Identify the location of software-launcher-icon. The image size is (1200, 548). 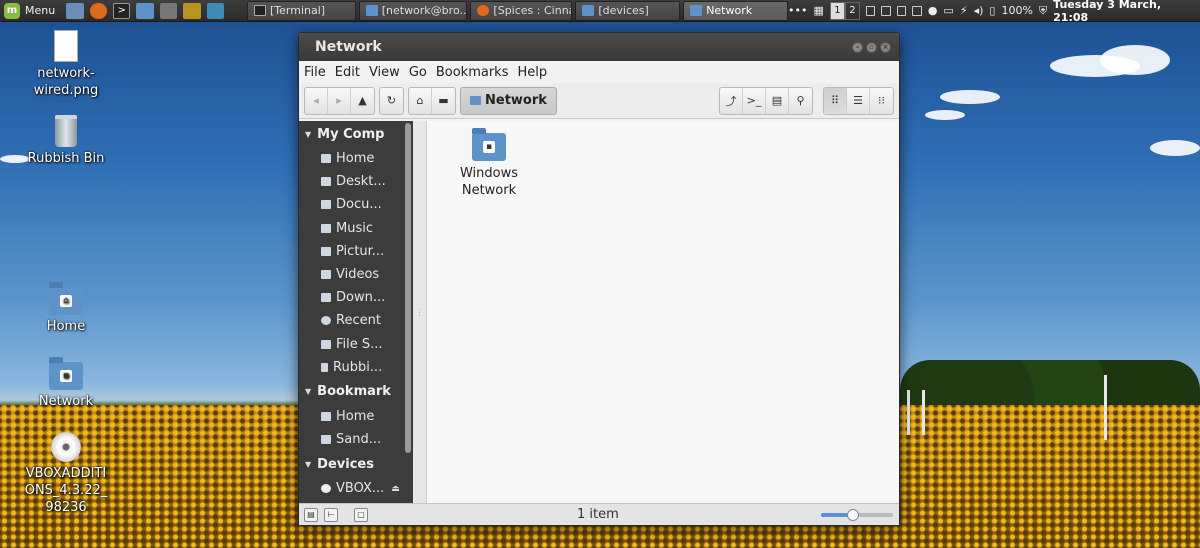
(168, 10).